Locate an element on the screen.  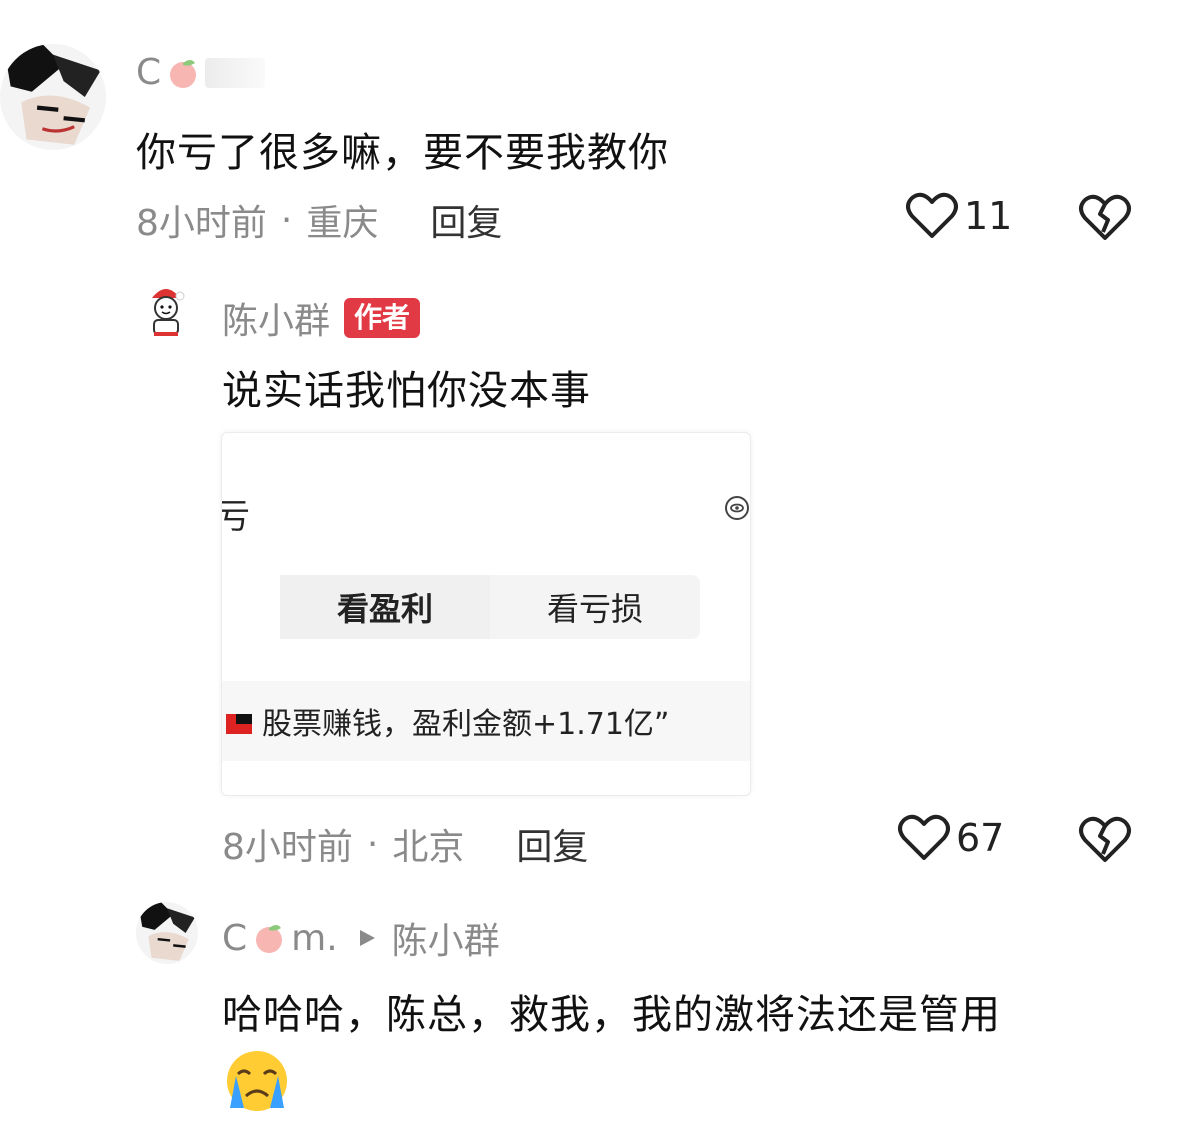
reply2-text: 哈哈哈，陈总，救我，我的激将法还是管用 is located at coordinates (611, 1015).